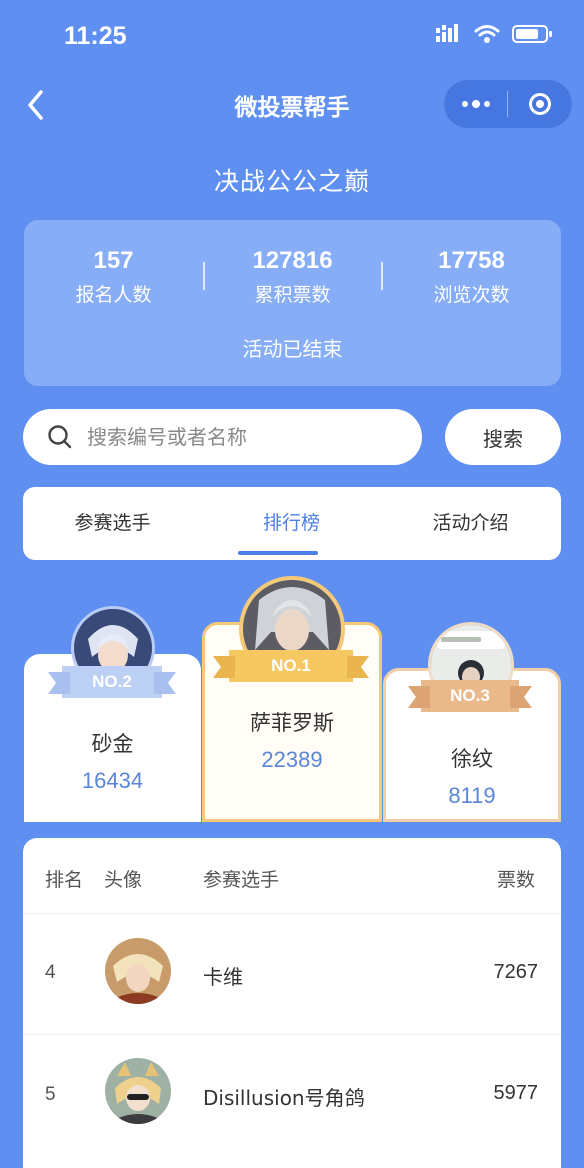  I want to click on search-icon, so click(60, 437).